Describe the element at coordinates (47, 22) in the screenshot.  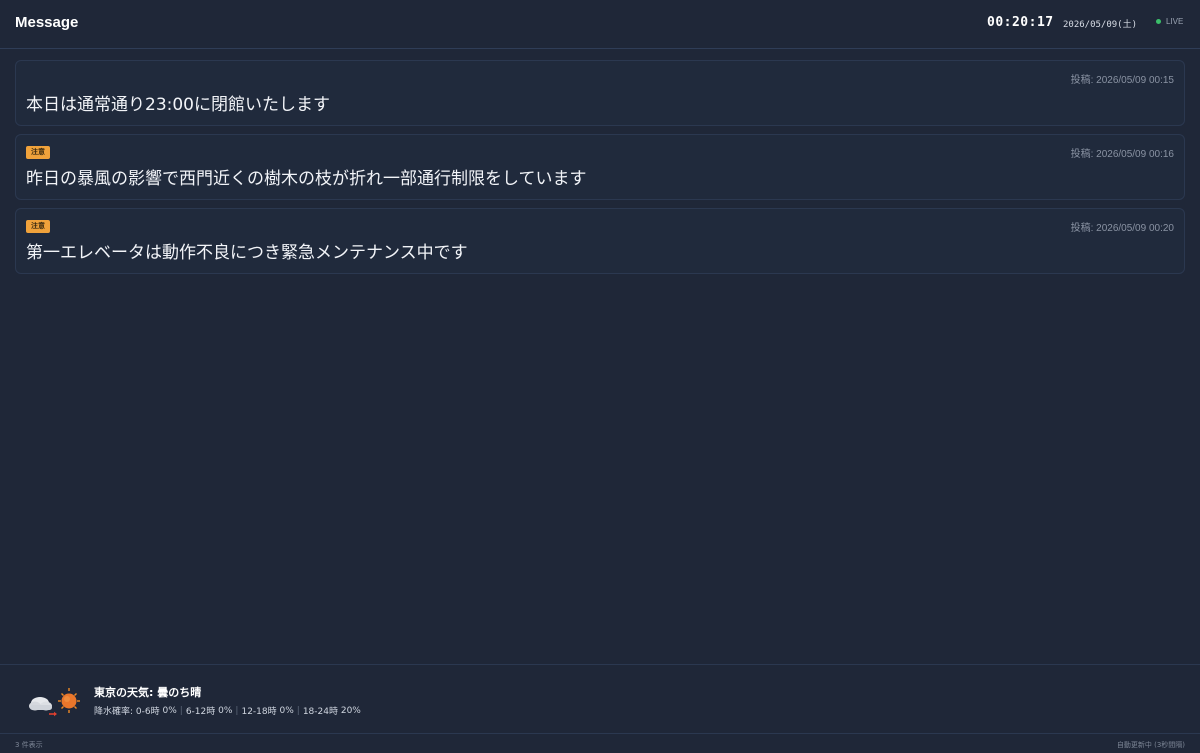
I see `page-title: Message` at that location.